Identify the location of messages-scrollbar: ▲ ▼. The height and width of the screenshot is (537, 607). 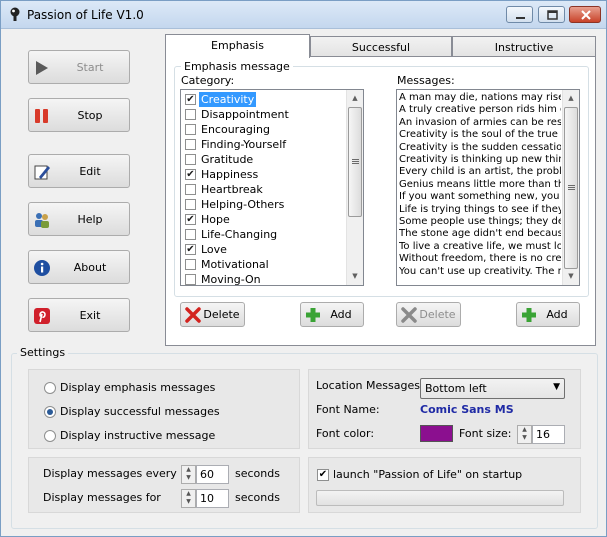
(570, 187).